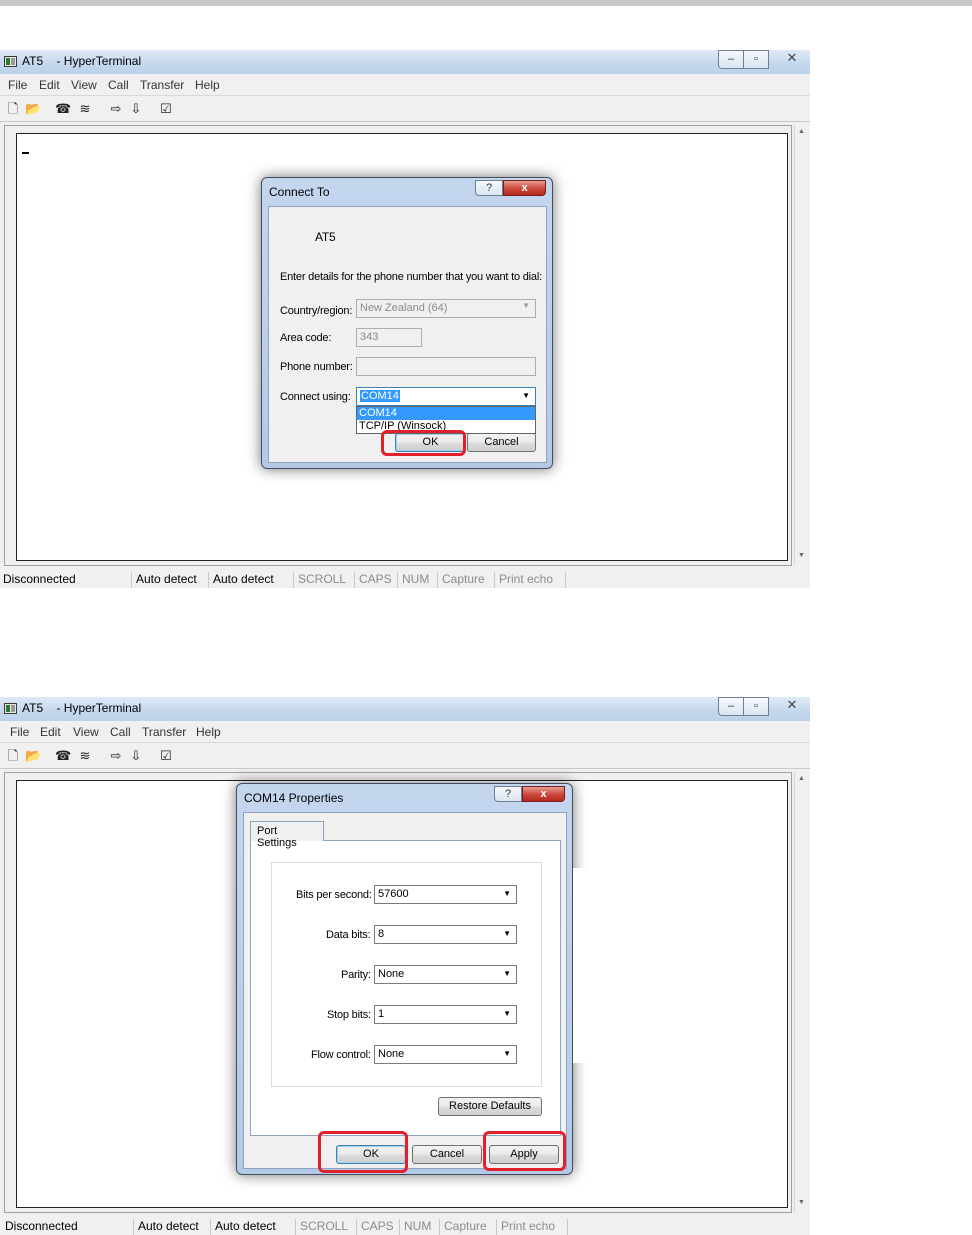 This screenshot has width=972, height=1235. I want to click on status-scroll: SCROLL, so click(327, 1227).